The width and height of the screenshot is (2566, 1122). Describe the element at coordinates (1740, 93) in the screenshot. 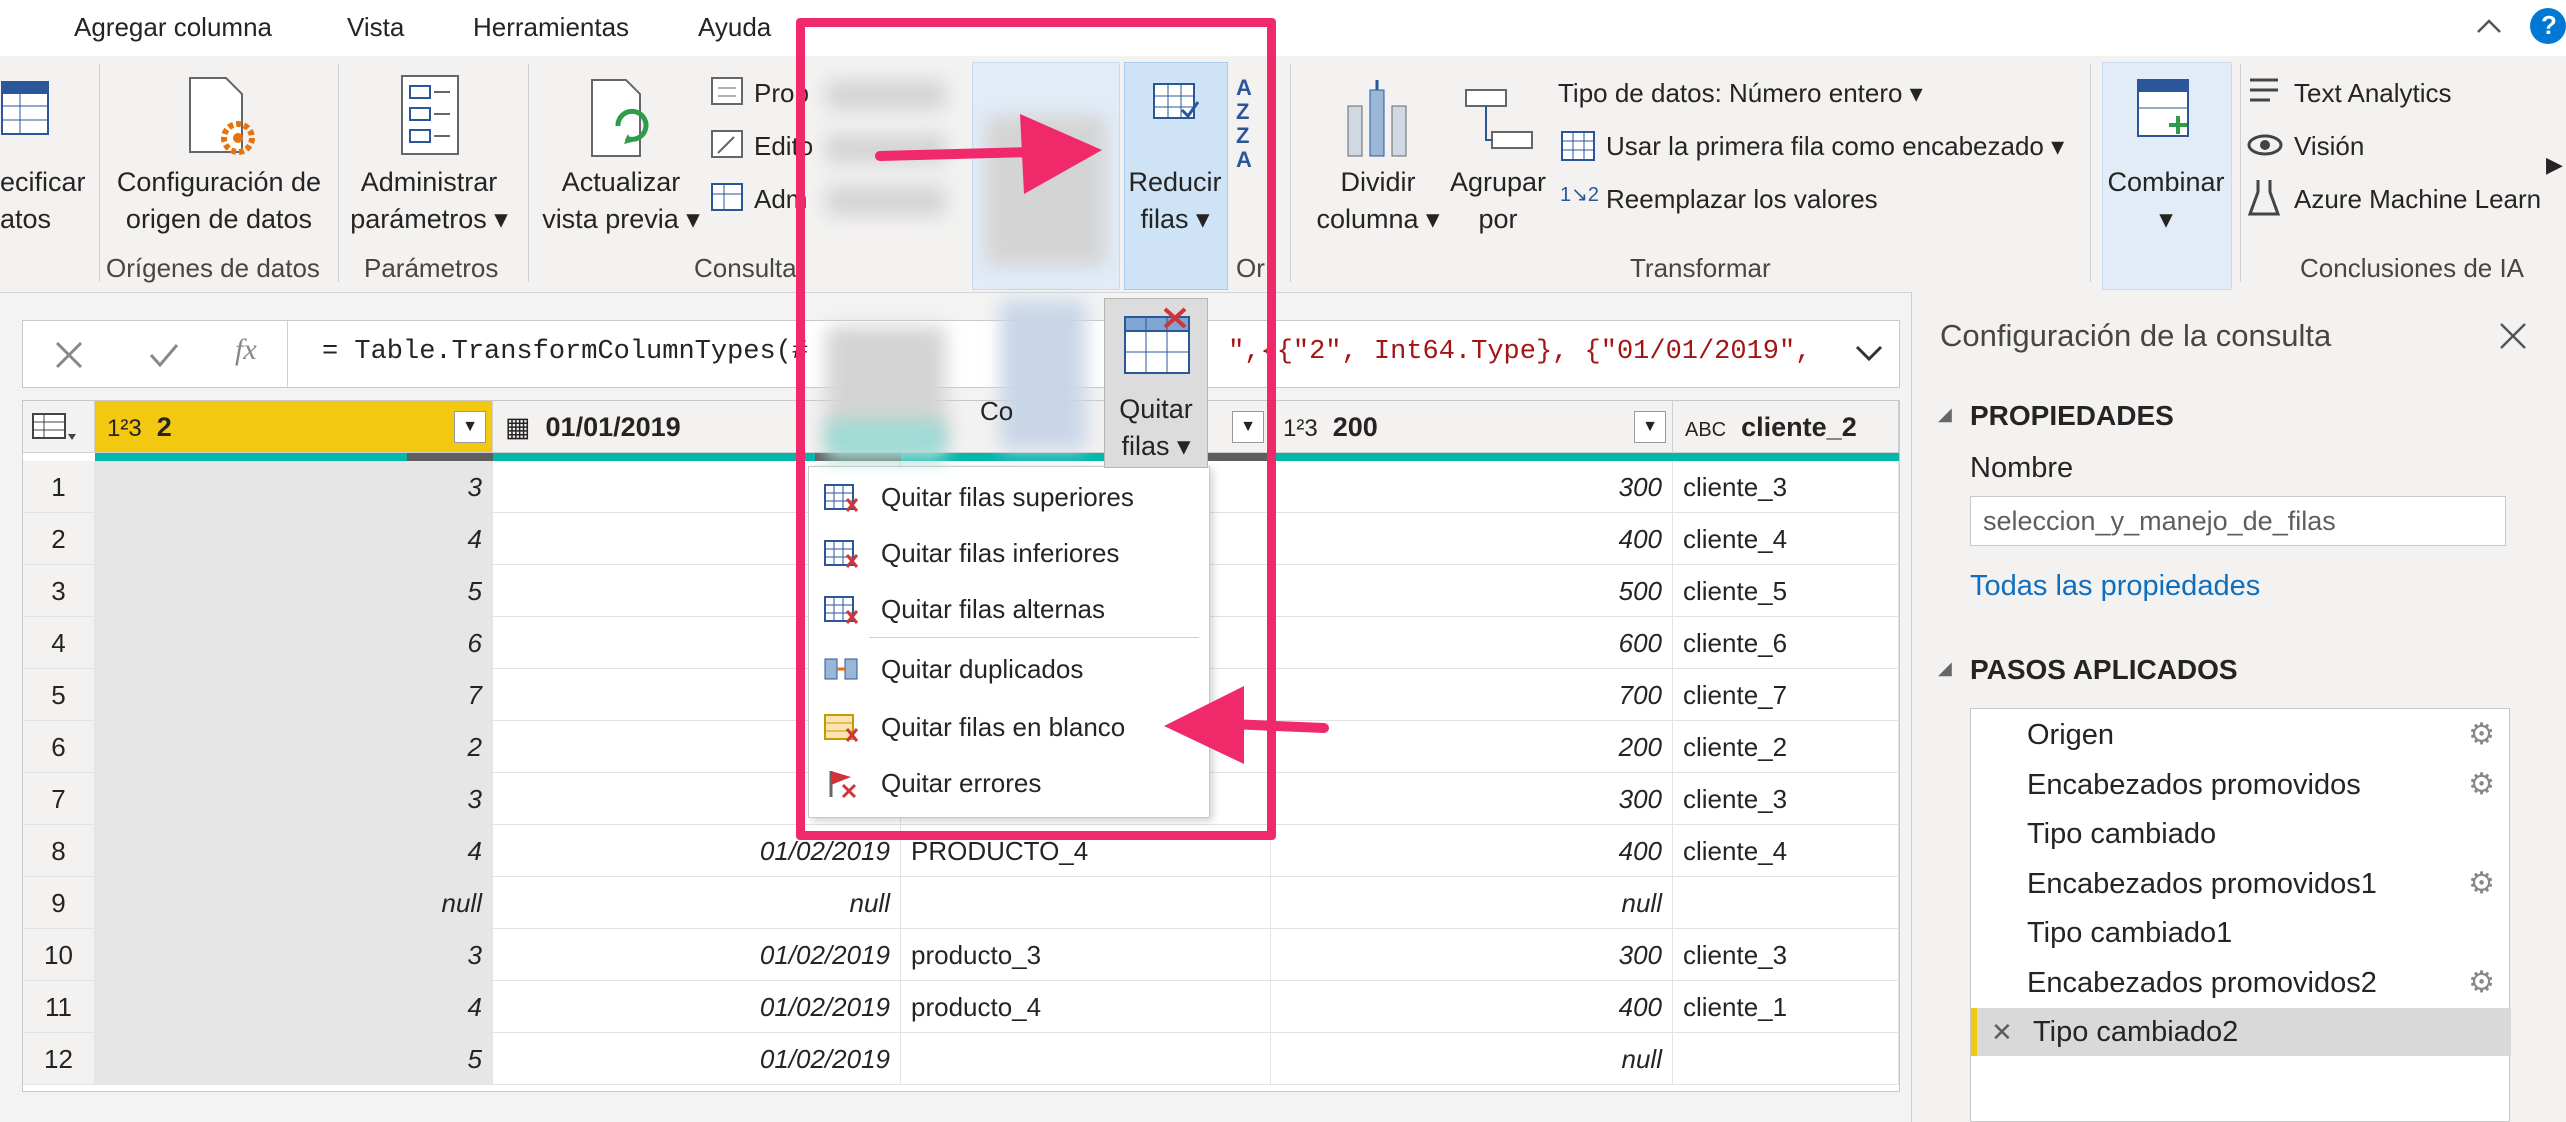

I see `tipo-datos-button: Tipo de datos: Número entero ▾` at that location.